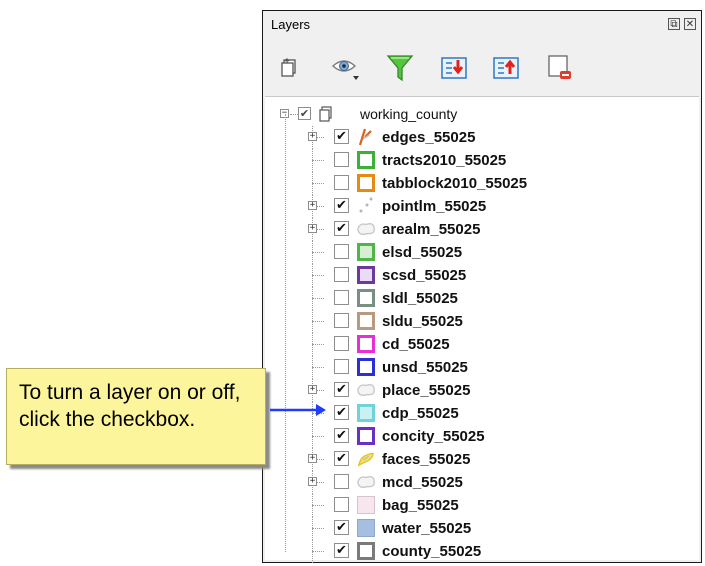 The image size is (705, 566). Describe the element at coordinates (482, 114) in the screenshot. I see `layer-group-row: − ✔ working_county` at that location.